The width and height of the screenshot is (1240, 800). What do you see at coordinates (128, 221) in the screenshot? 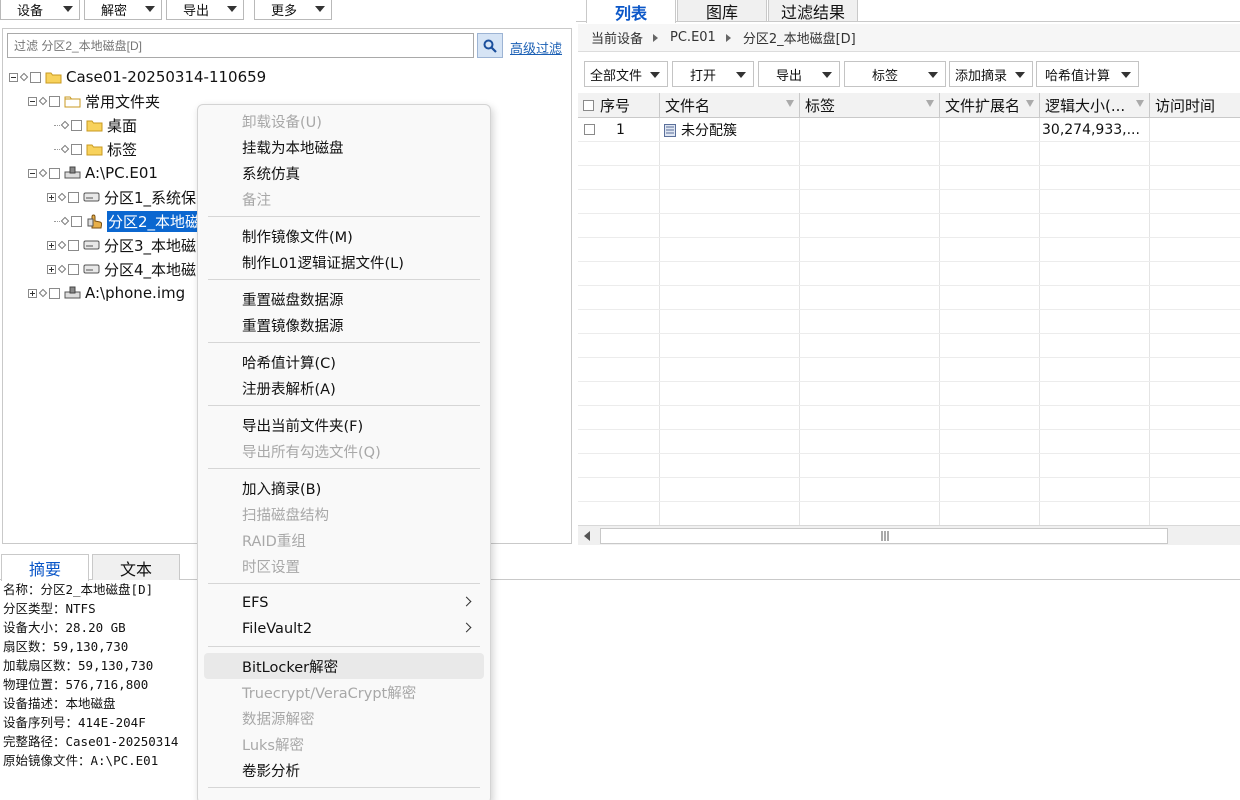
I see `tree-node-partition2: 分区2_本地磁` at bounding box center [128, 221].